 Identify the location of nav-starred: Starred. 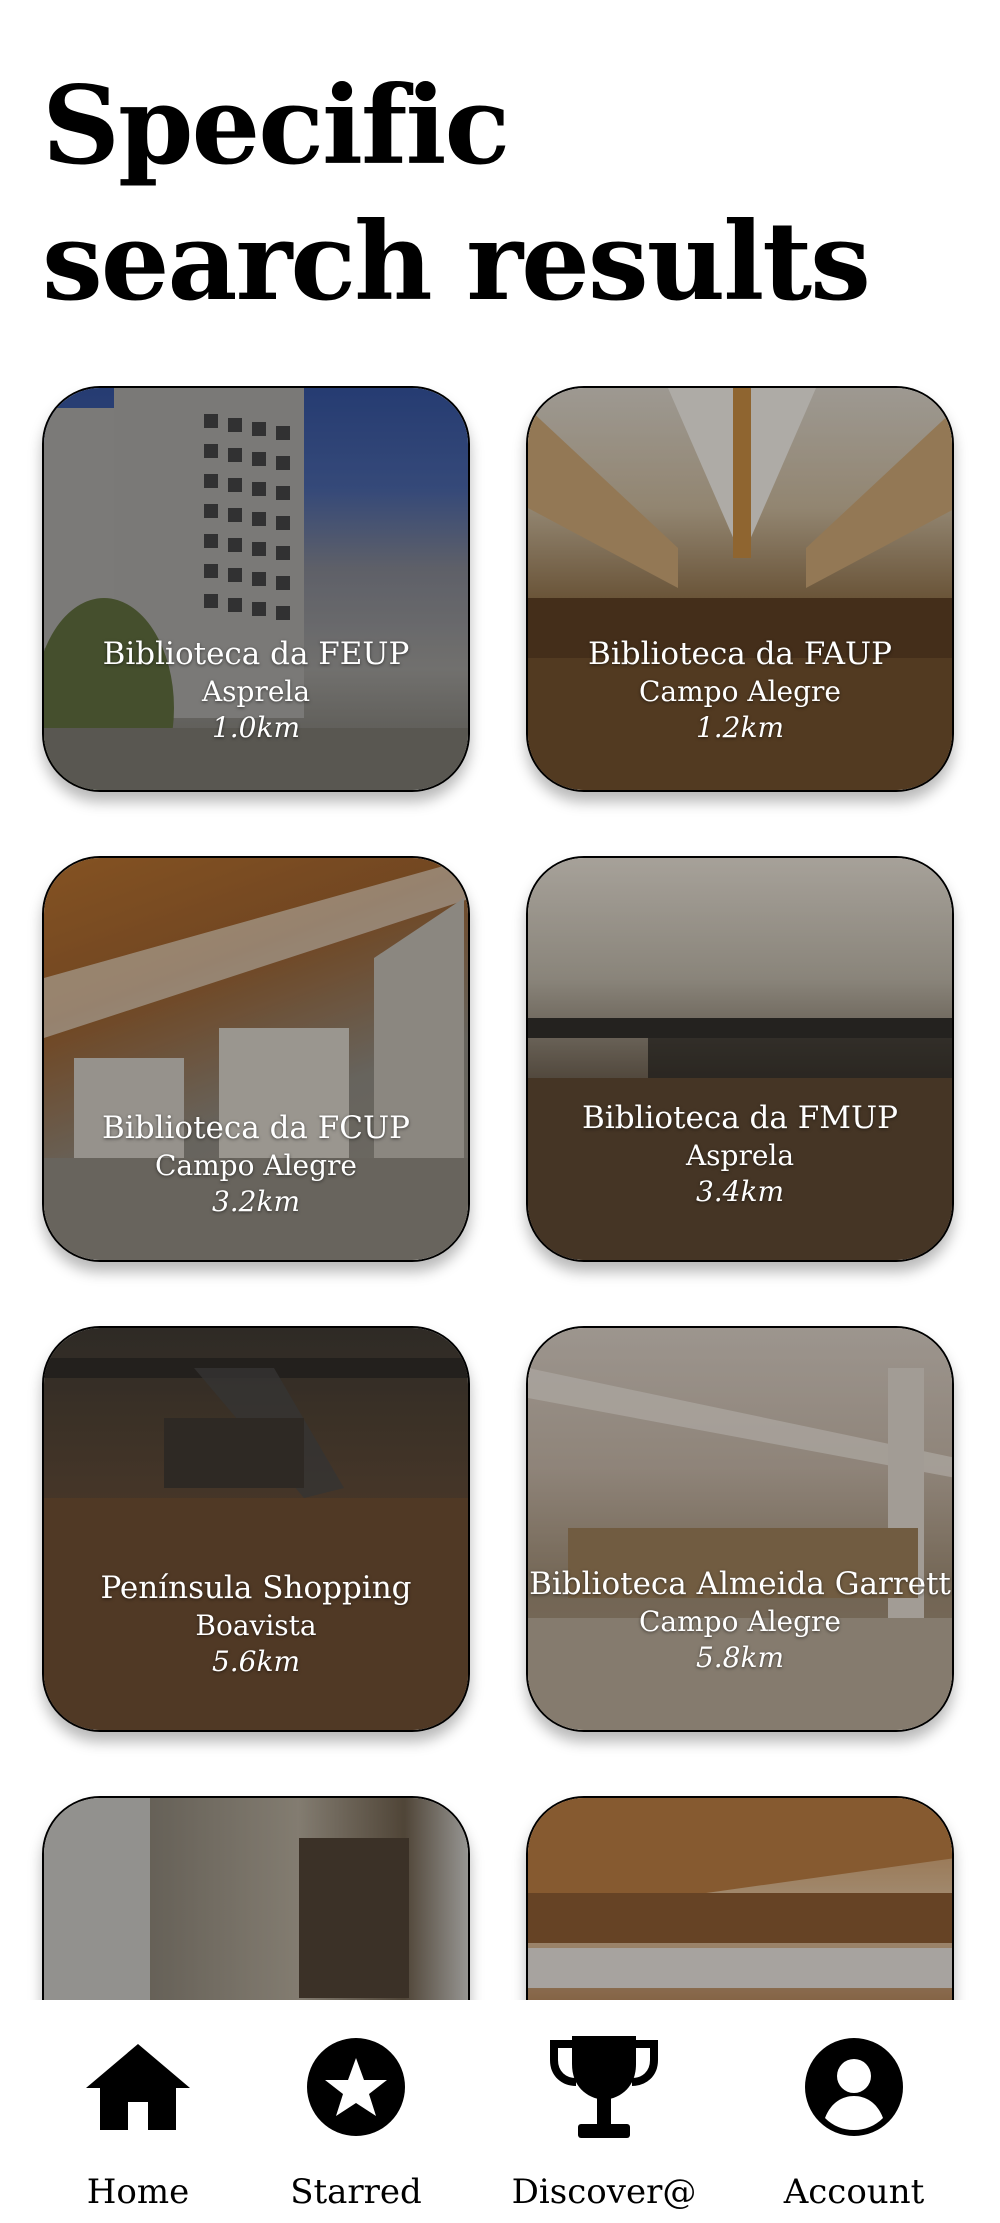
(356, 2121).